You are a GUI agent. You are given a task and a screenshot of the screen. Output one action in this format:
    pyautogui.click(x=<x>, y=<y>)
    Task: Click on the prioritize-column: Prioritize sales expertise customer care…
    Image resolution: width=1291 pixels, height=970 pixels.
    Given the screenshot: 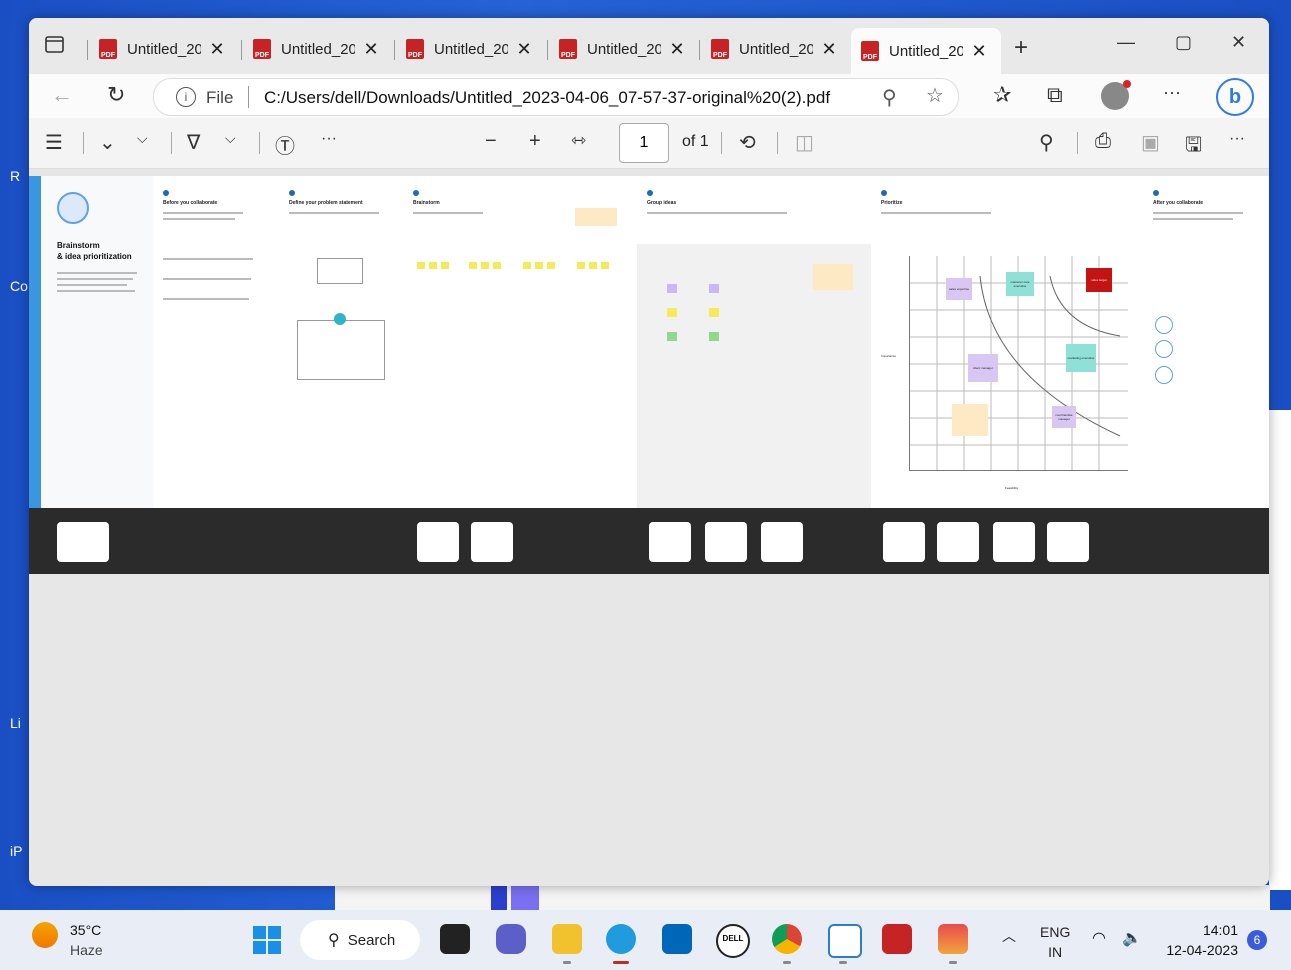 What is the action you would take?
    pyautogui.click(x=1007, y=342)
    